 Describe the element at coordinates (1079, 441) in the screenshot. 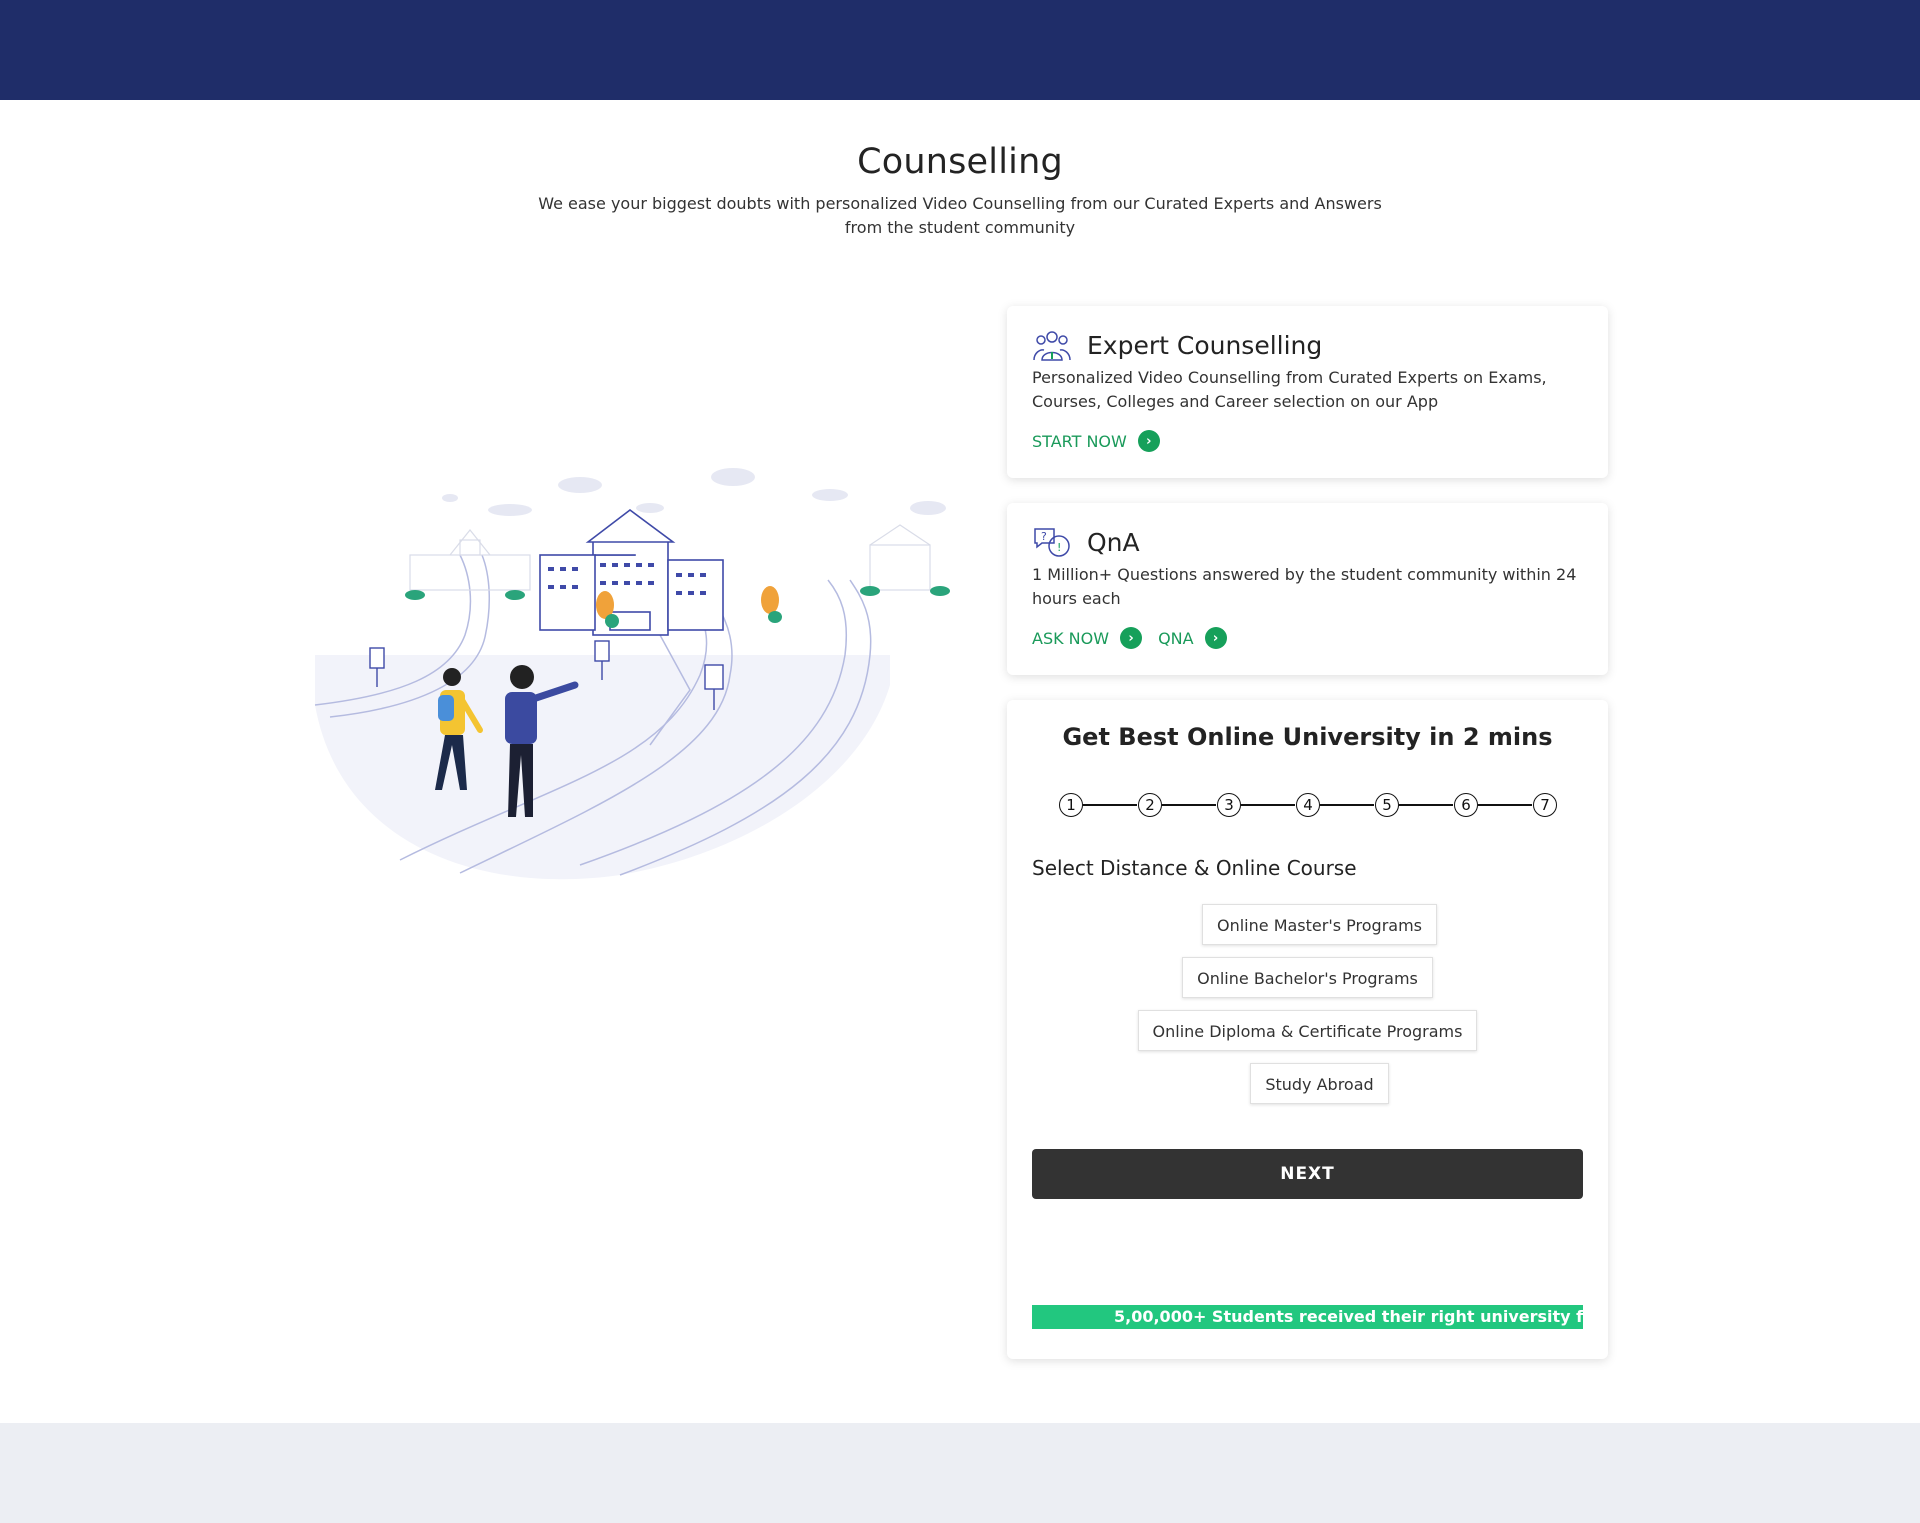

I see `start-now-label: START NOW` at that location.